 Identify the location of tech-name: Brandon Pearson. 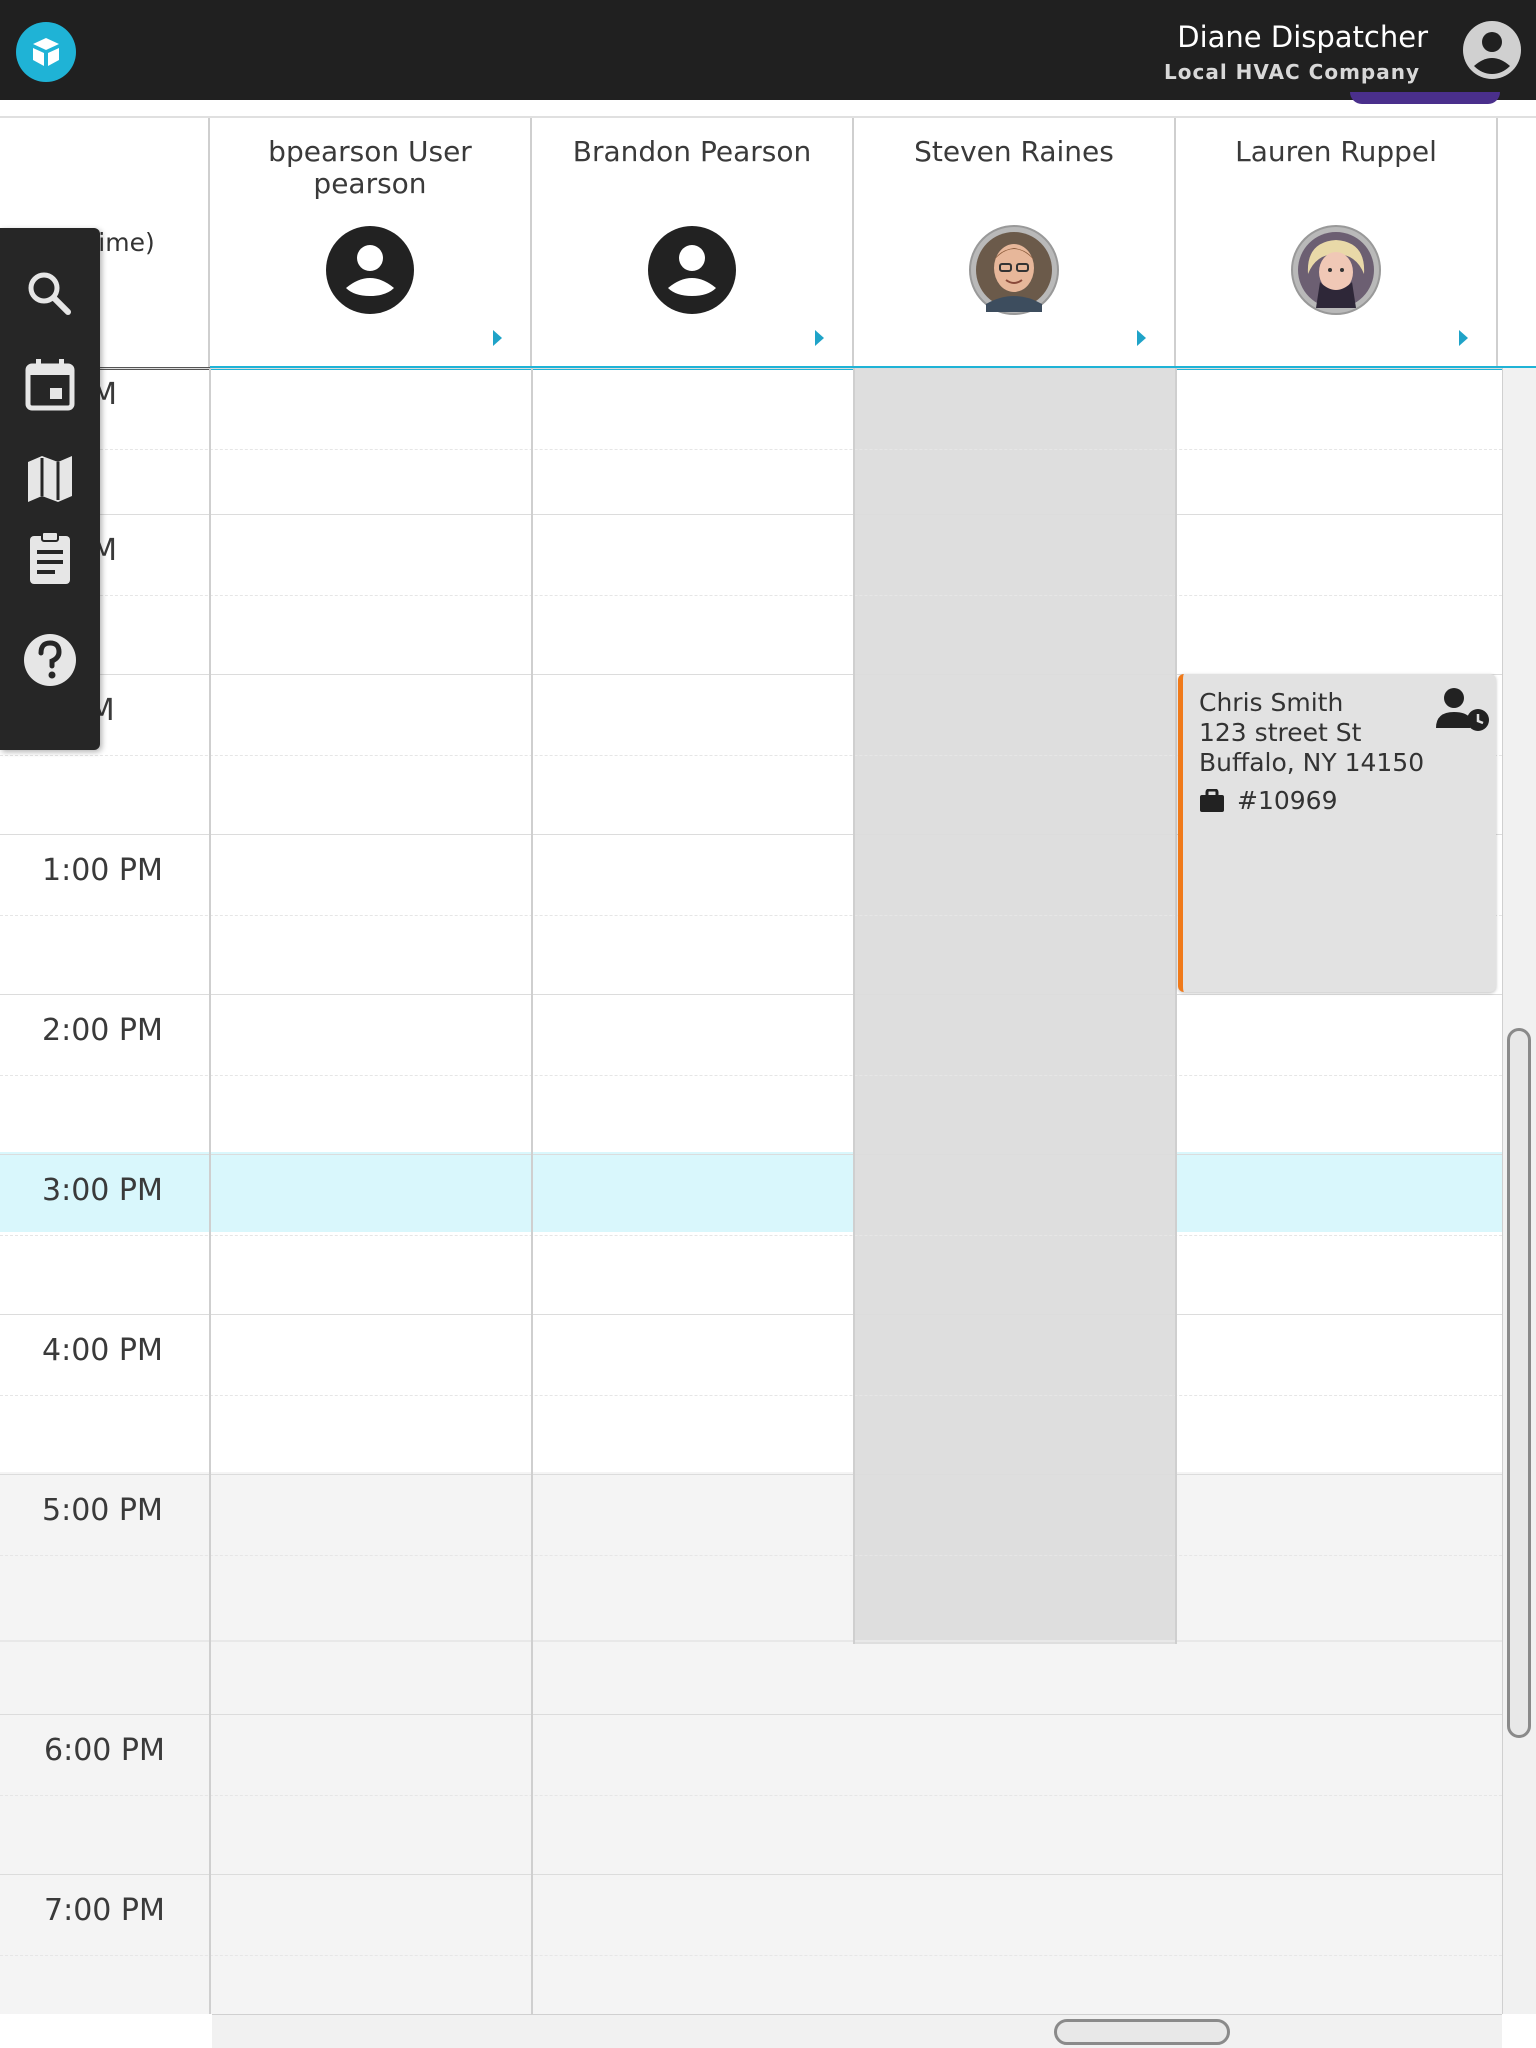
(692, 151).